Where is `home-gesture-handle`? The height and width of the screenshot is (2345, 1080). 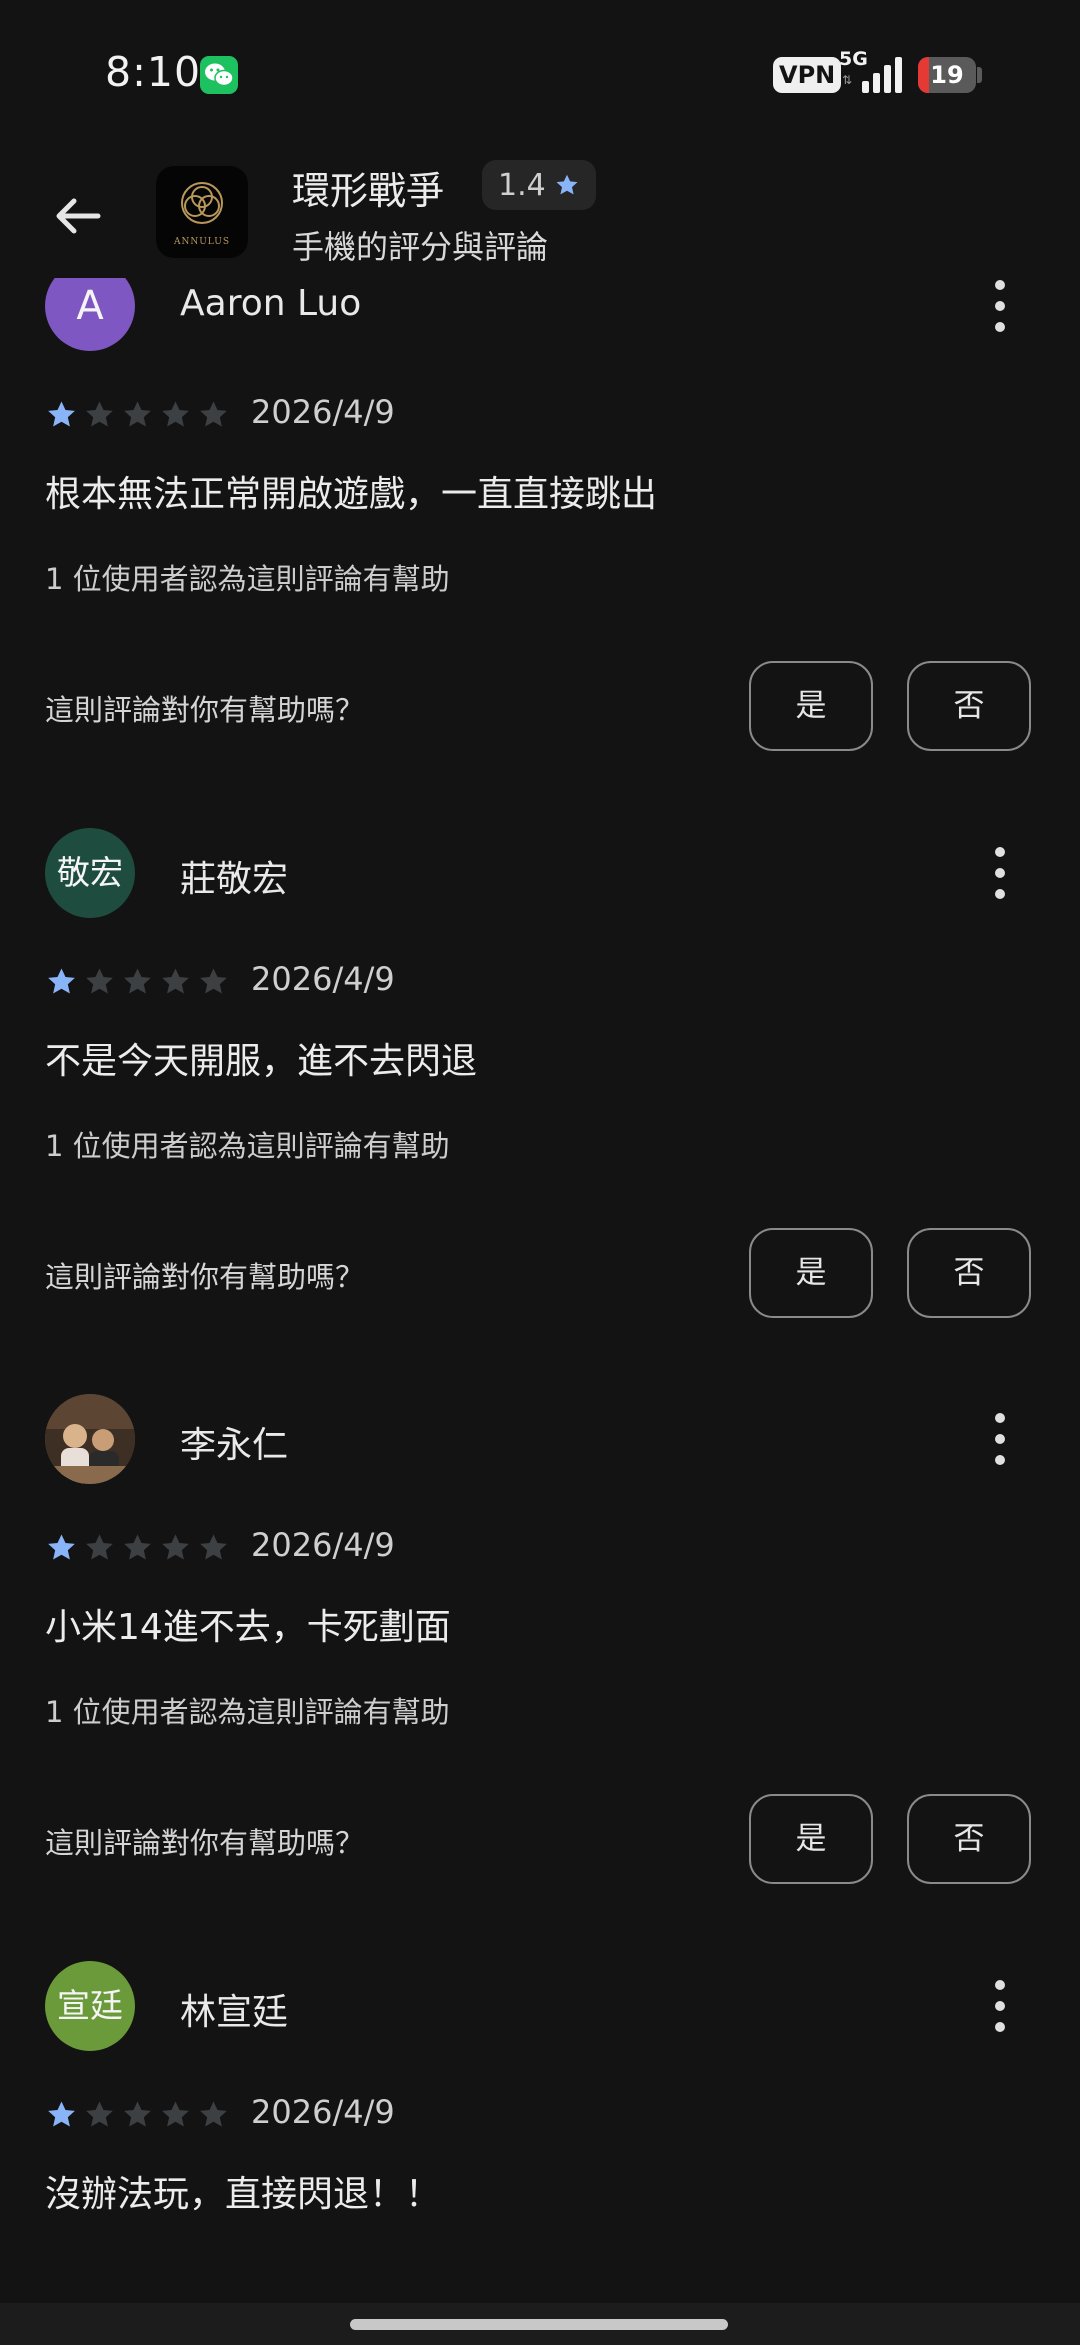
home-gesture-handle is located at coordinates (539, 2324).